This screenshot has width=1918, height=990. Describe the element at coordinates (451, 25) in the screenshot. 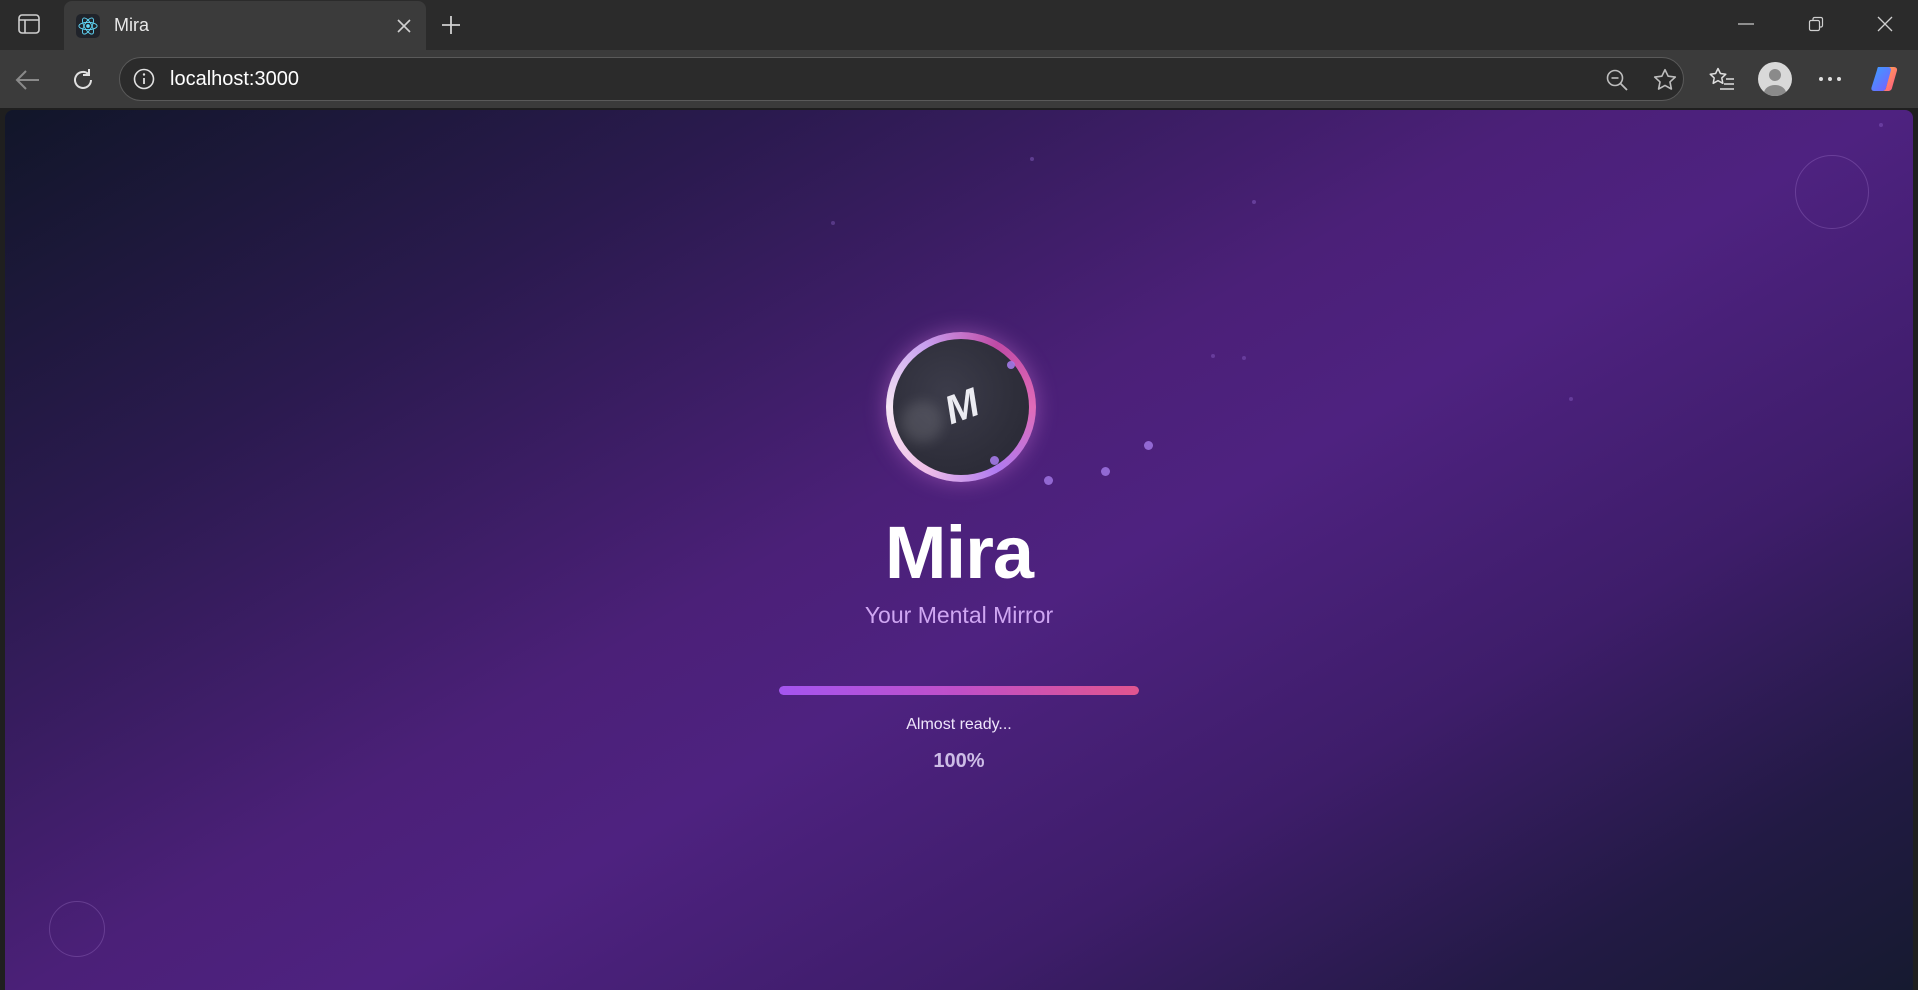

I see `new-tab-icon` at that location.